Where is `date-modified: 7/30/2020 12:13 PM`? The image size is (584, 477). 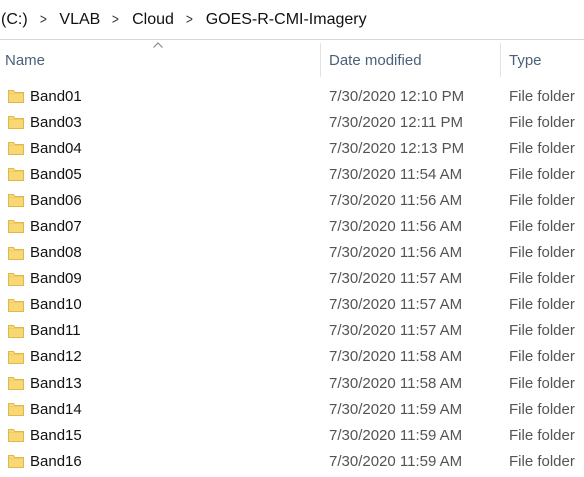
date-modified: 7/30/2020 12:13 PM is located at coordinates (397, 148).